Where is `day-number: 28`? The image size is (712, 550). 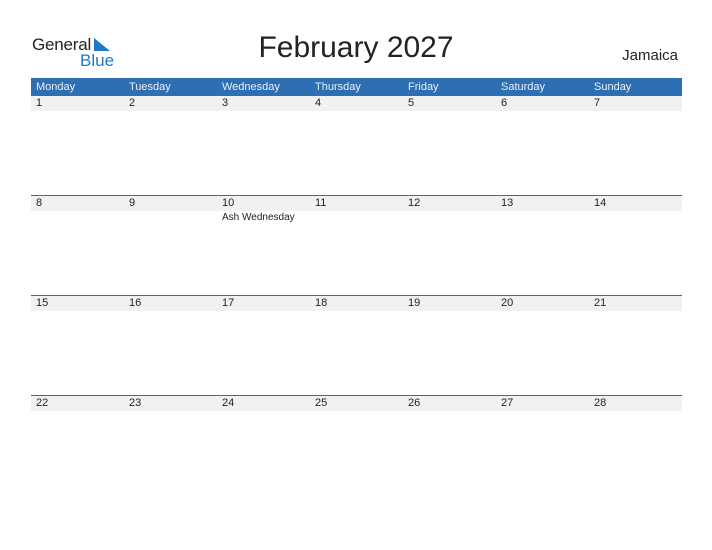 day-number: 28 is located at coordinates (600, 403).